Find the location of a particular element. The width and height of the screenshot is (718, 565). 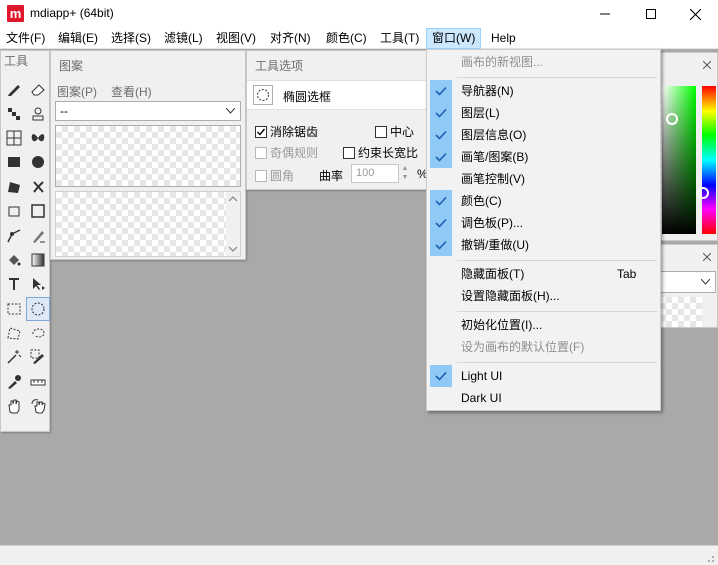

menu-color: 颜色(C) is located at coordinates (346, 38).